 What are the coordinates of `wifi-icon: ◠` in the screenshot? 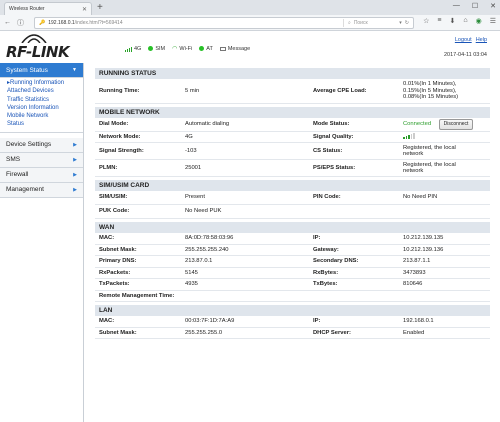 It's located at (175, 49).